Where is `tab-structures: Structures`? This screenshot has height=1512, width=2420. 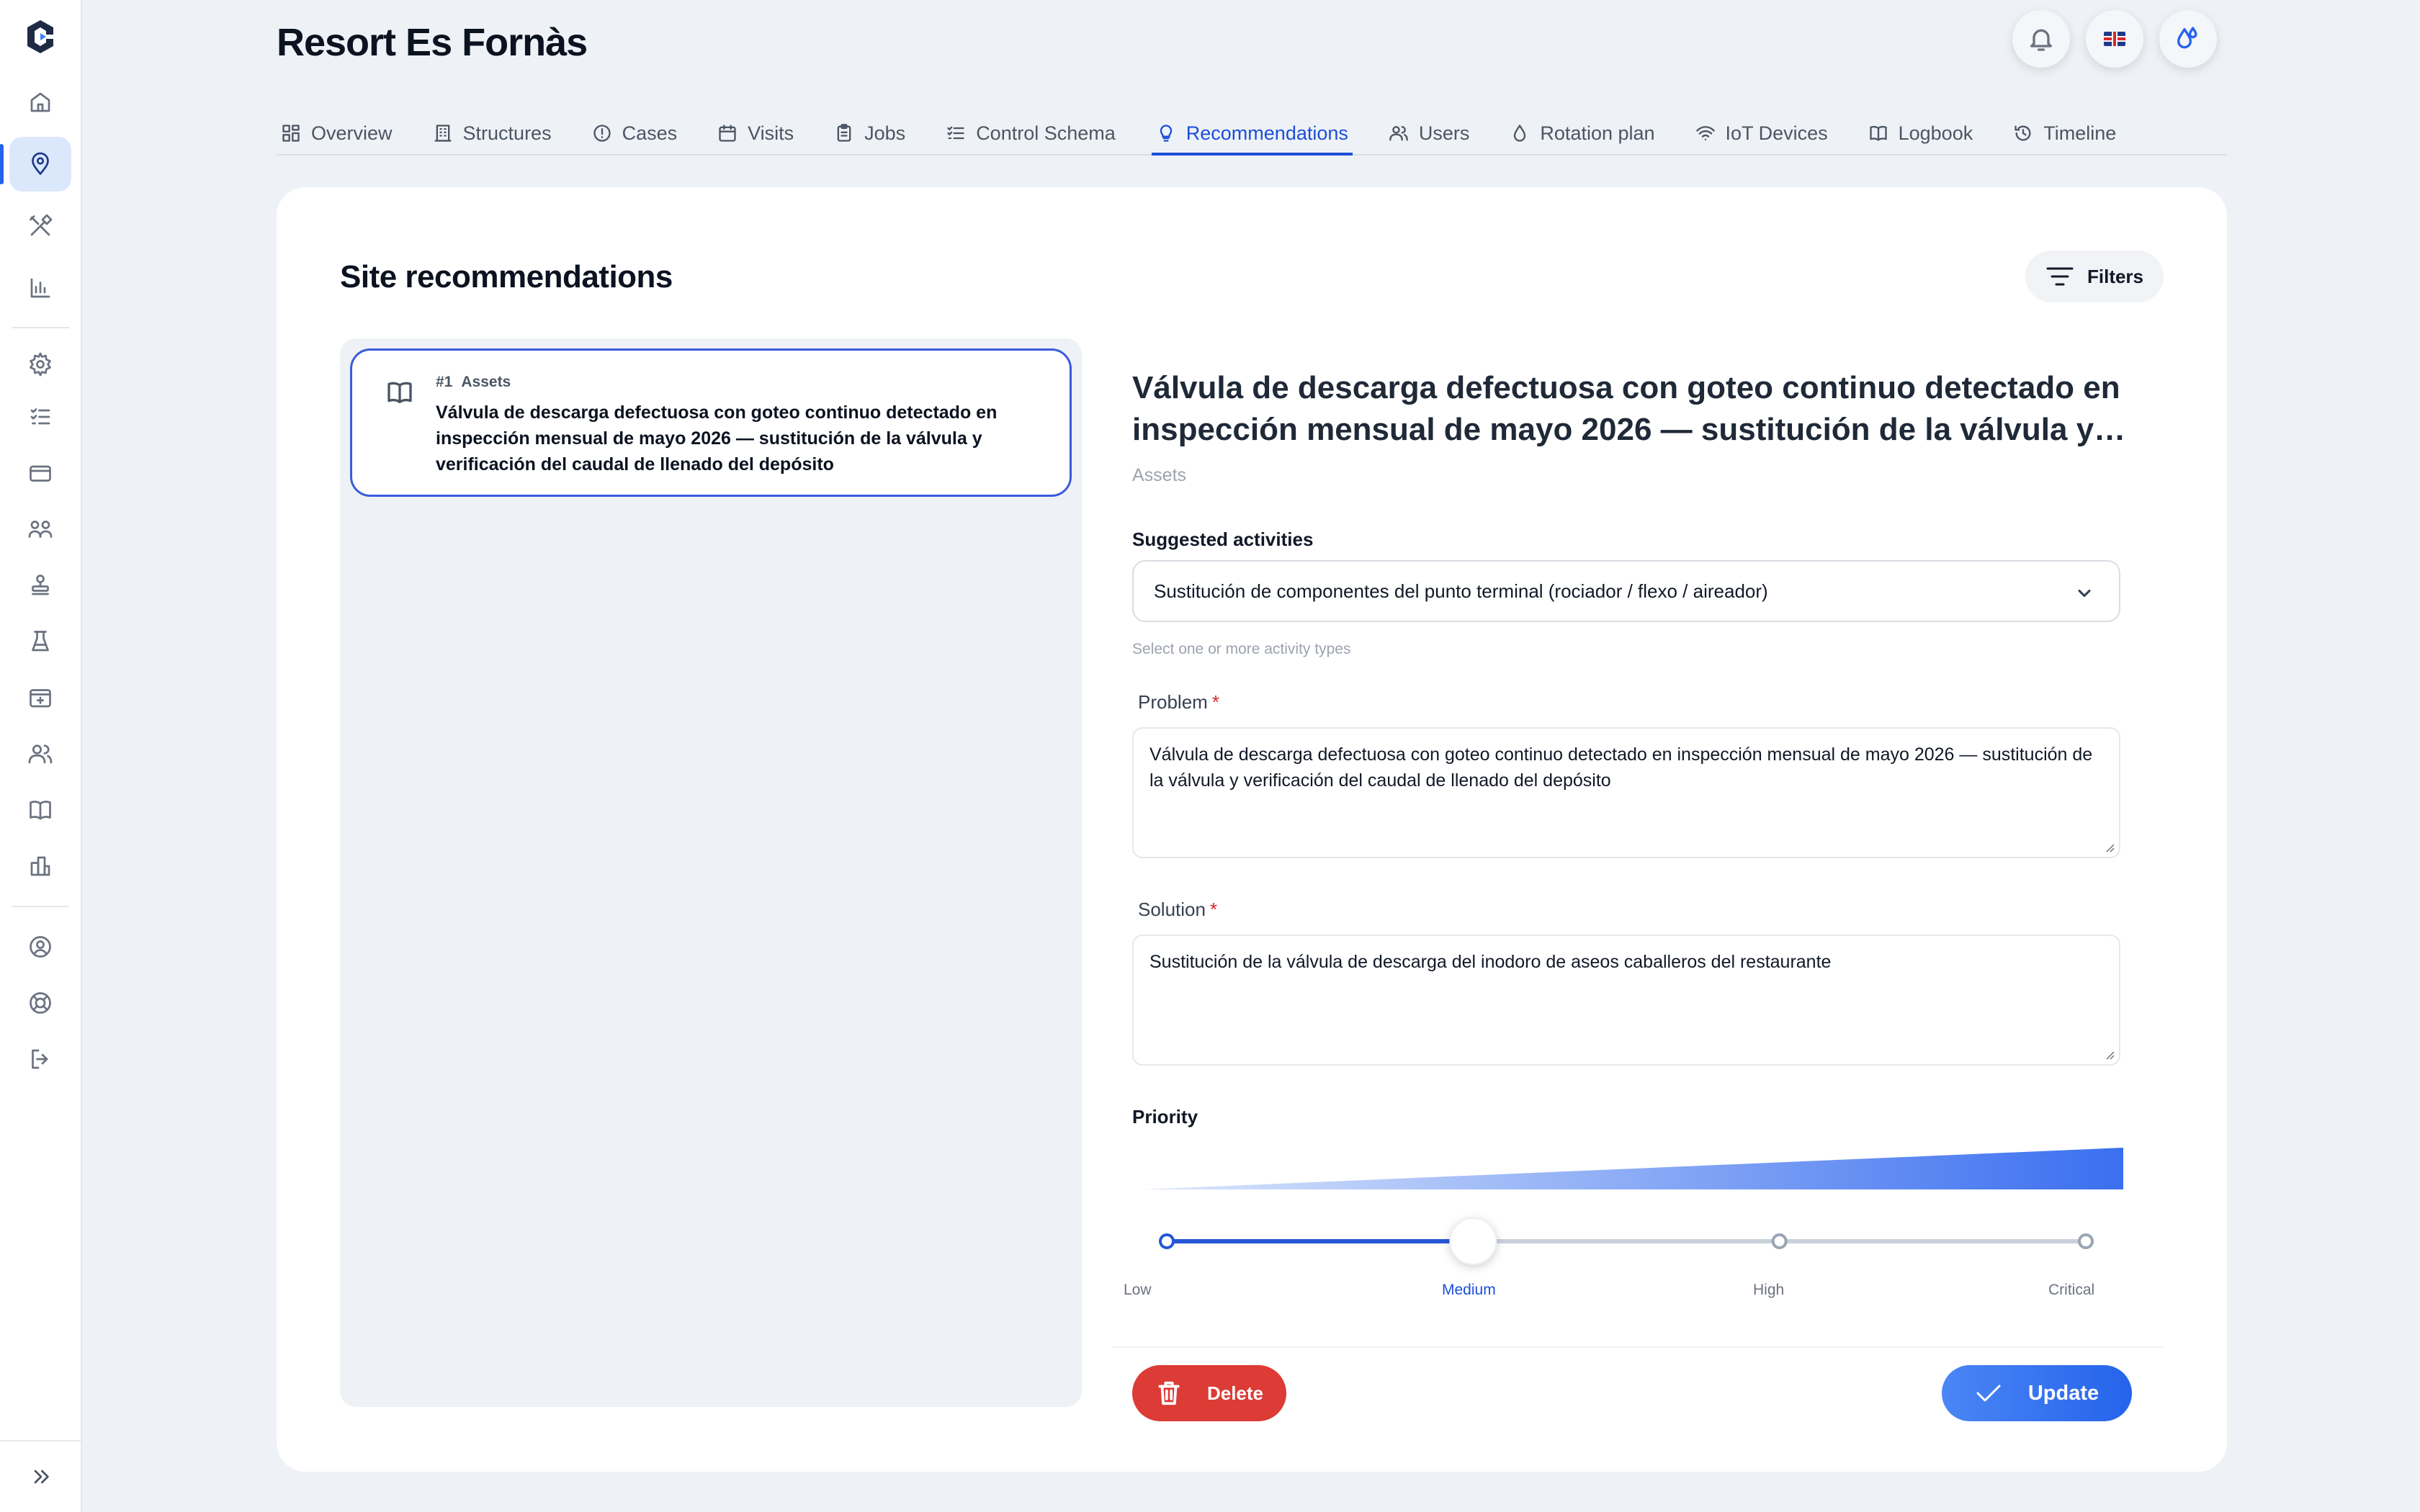
tab-structures: Structures is located at coordinates (492, 129).